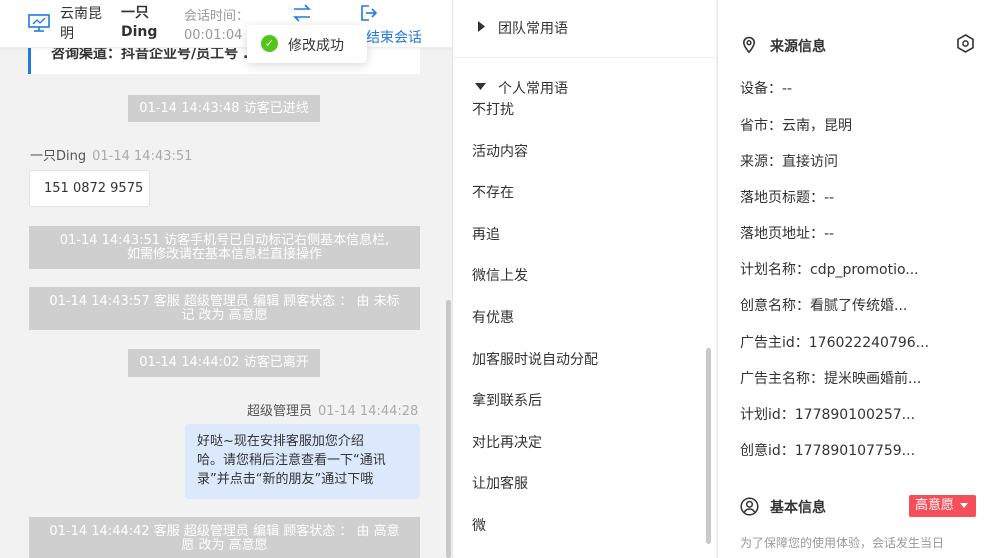  What do you see at coordinates (224, 108) in the screenshot?
I see `system-message: 01-14 14:43:48 访客已进线` at bounding box center [224, 108].